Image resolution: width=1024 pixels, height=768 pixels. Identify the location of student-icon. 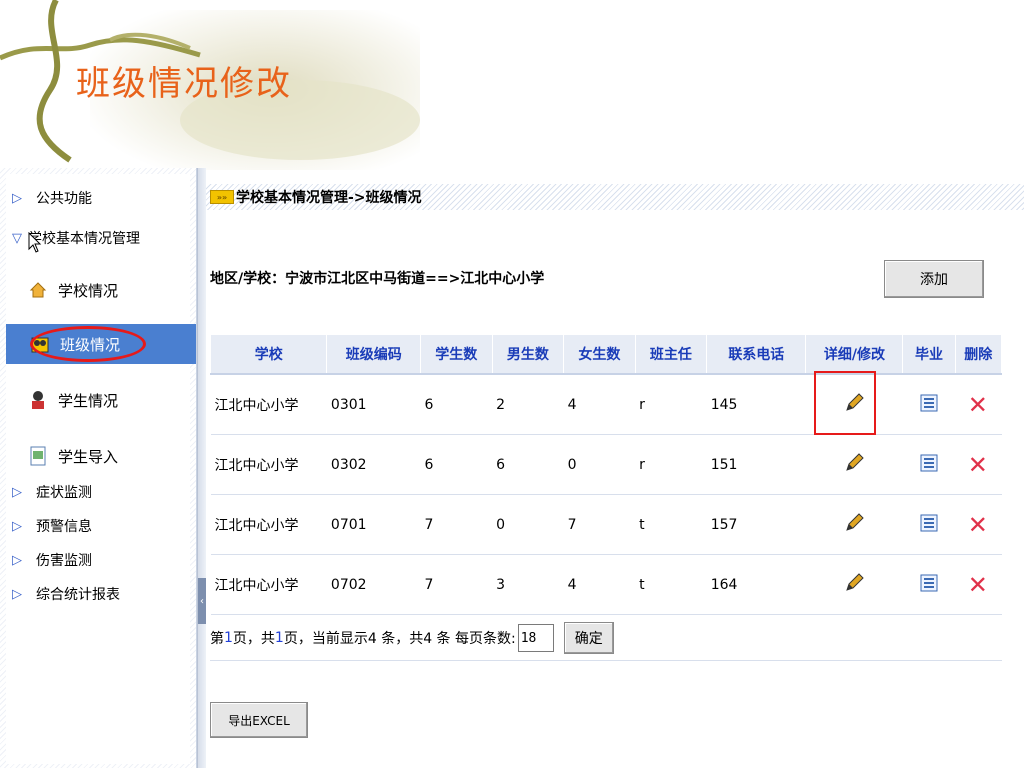
(38, 400).